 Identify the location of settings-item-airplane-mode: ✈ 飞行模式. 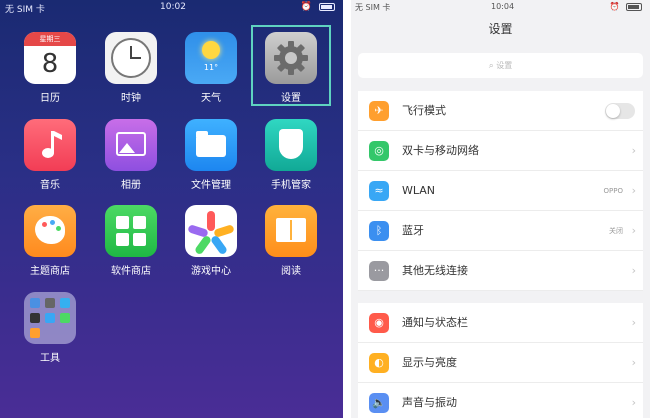
(500, 111).